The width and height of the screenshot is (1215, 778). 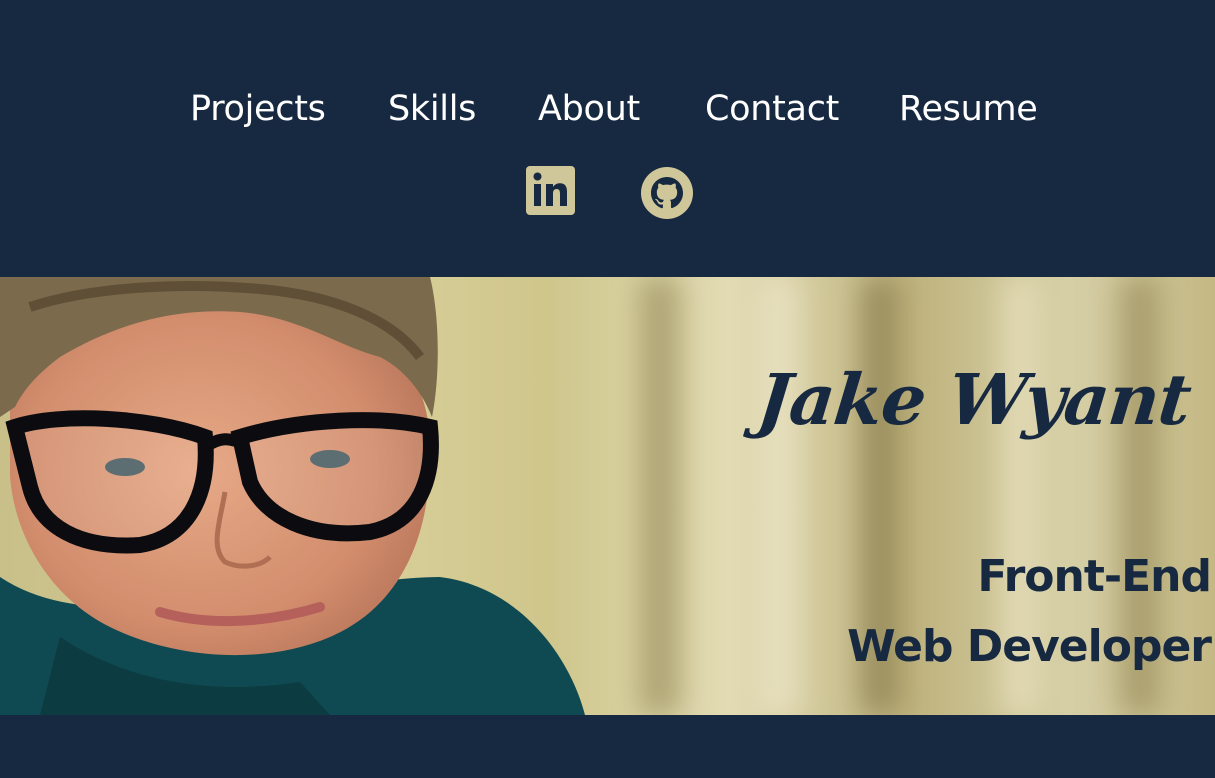 I want to click on main-nav: Projects Skills About Contact Resume, so click(x=607, y=110).